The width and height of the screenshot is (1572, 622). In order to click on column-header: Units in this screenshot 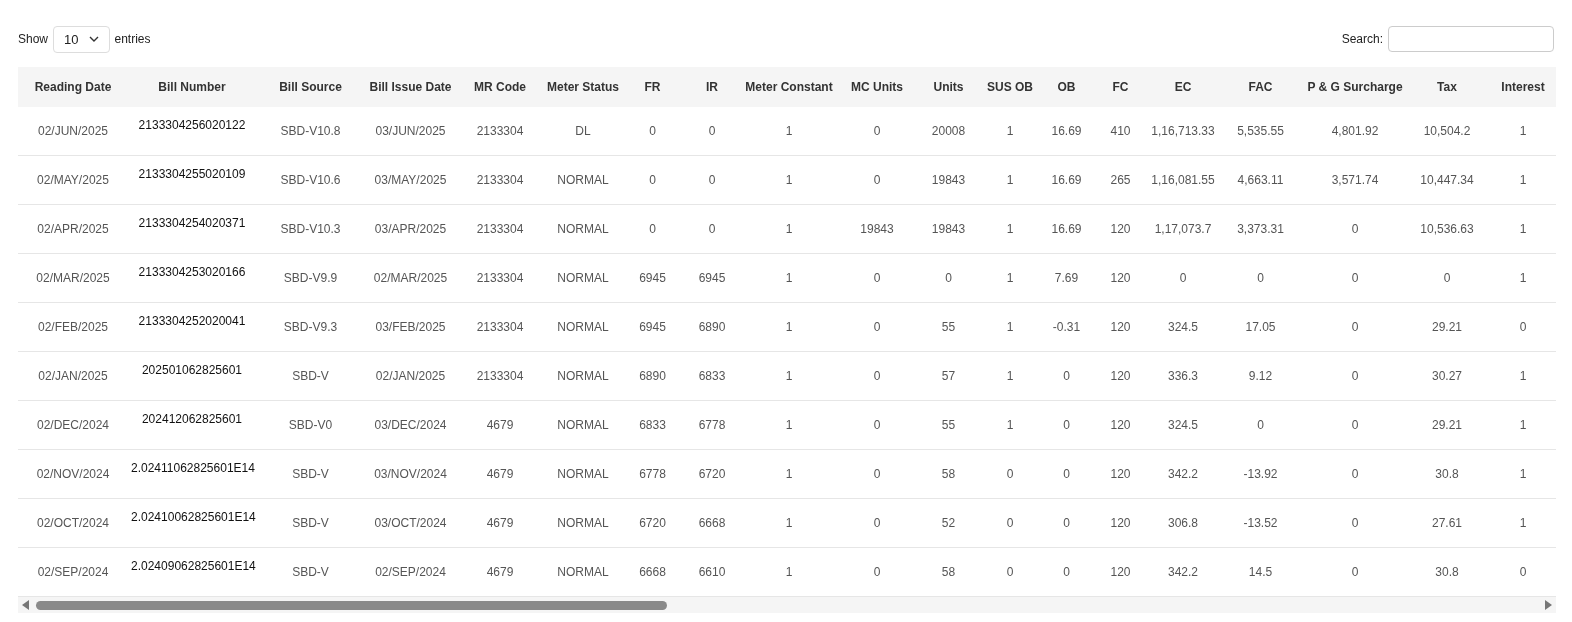, I will do `click(948, 87)`.